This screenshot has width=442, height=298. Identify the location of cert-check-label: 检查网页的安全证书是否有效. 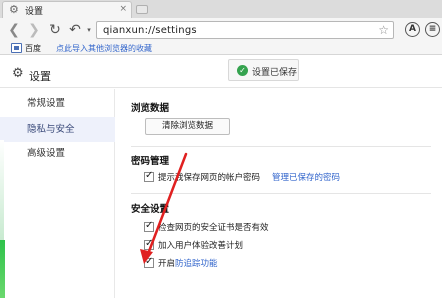
(213, 228).